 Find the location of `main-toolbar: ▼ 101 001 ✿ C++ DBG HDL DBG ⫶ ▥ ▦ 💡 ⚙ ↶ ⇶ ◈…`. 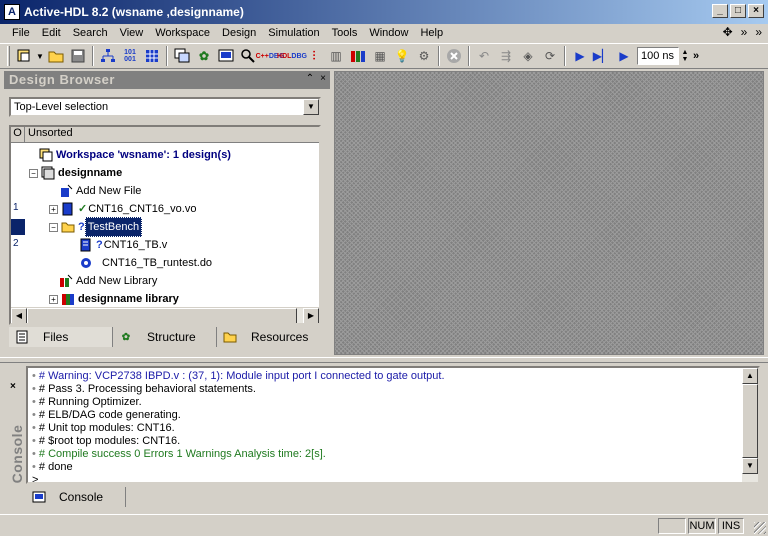

main-toolbar: ▼ 101 001 ✿ C++ DBG HDL DBG ⫶ ▥ ▦ 💡 ⚙ ↶ ⇶ ◈… is located at coordinates (384, 56).